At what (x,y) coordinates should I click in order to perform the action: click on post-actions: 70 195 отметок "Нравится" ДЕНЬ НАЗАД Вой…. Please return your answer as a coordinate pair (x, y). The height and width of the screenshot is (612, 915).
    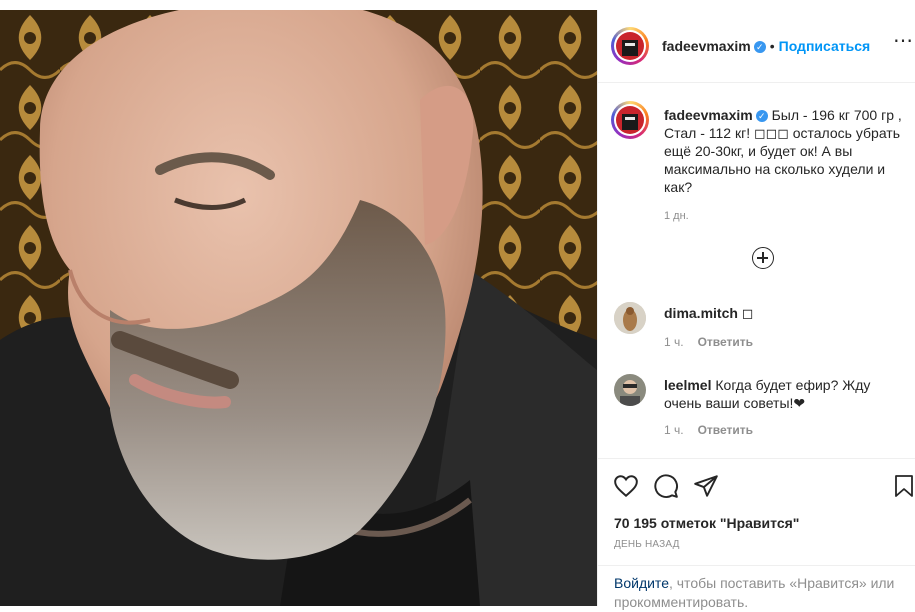
    Looking at the image, I should click on (756, 534).